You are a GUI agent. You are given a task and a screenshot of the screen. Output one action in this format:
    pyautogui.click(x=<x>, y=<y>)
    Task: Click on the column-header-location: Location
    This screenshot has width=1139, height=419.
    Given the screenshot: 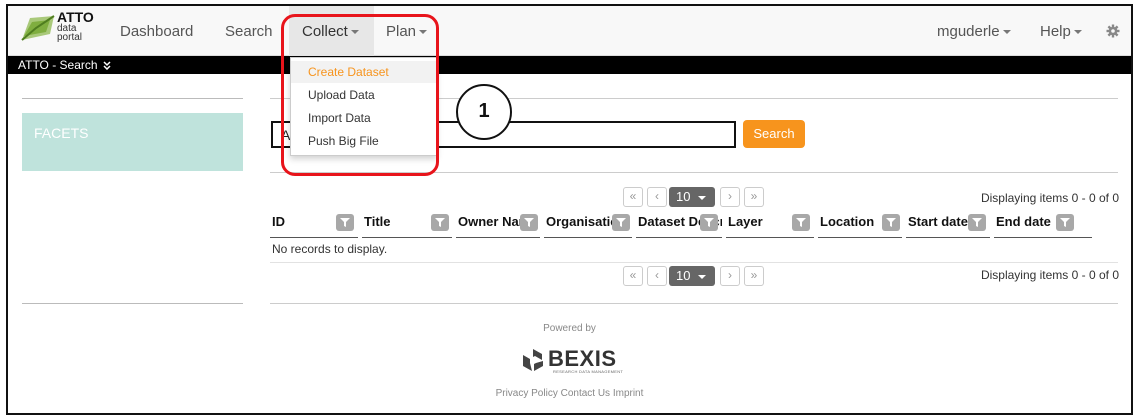 What is the action you would take?
    pyautogui.click(x=860, y=223)
    